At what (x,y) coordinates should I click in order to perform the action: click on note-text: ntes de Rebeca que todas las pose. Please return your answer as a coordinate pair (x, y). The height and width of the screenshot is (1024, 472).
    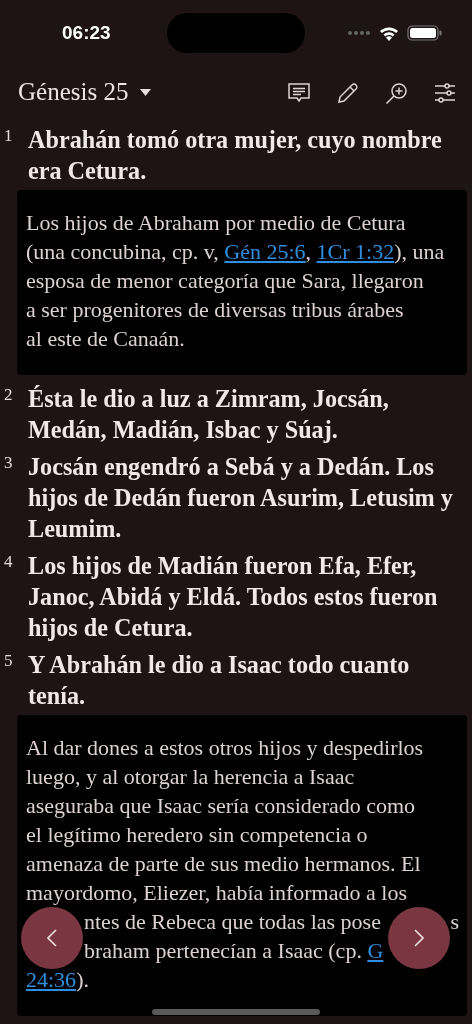
    Looking at the image, I should click on (232, 922).